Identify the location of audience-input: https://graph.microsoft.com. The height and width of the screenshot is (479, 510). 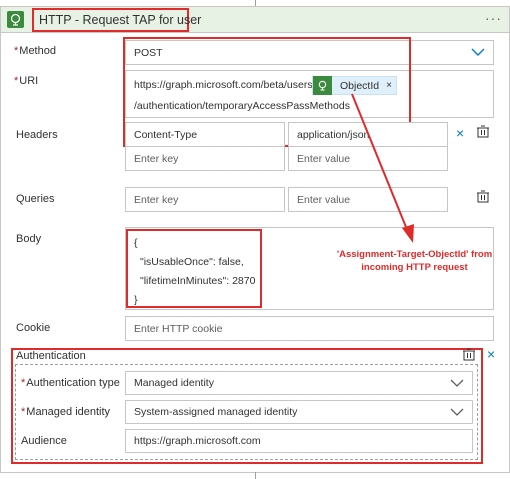
(299, 441).